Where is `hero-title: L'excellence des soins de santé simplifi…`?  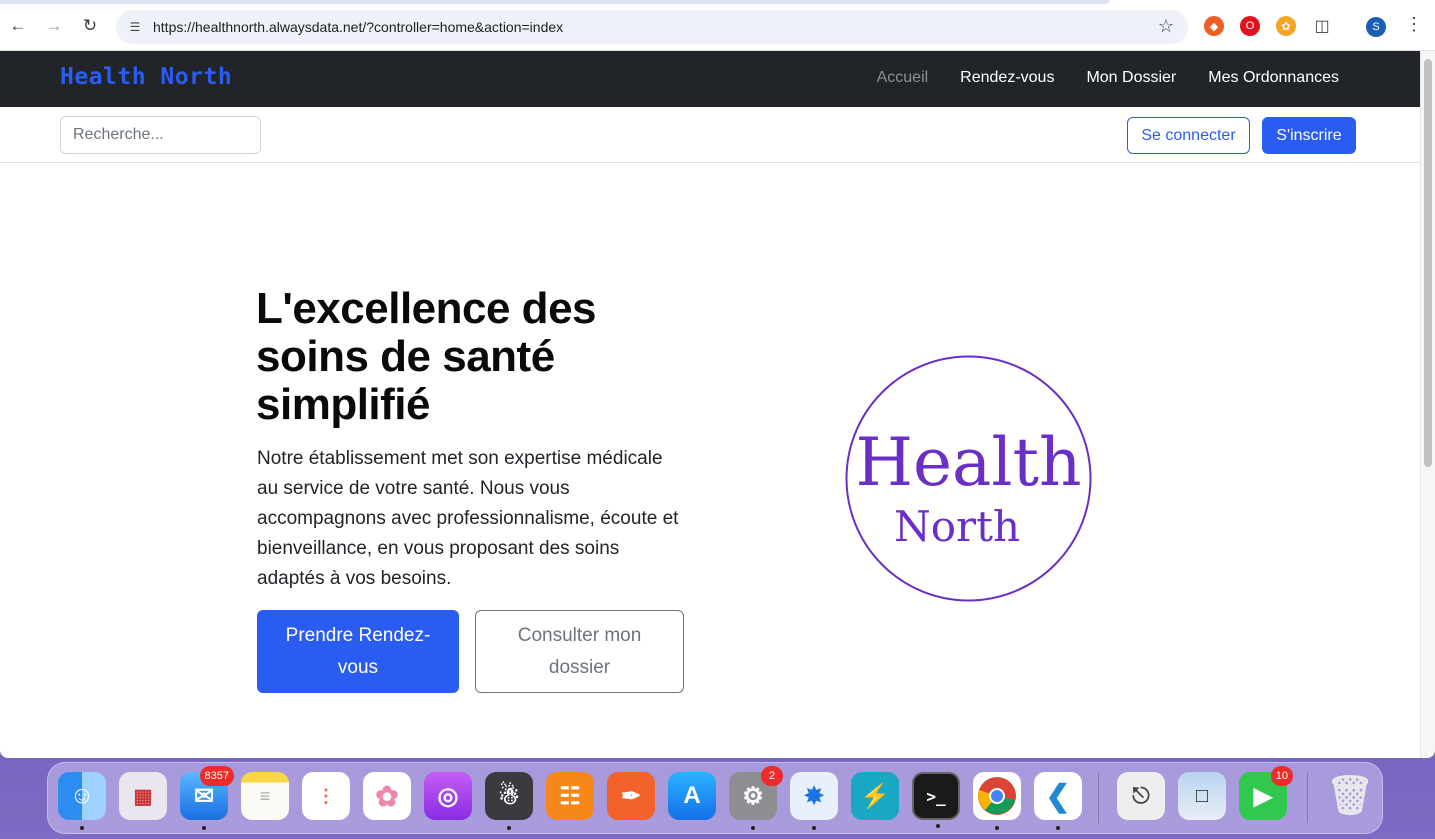
hero-title: L'excellence des soins de santé simplifi… is located at coordinates (426, 356).